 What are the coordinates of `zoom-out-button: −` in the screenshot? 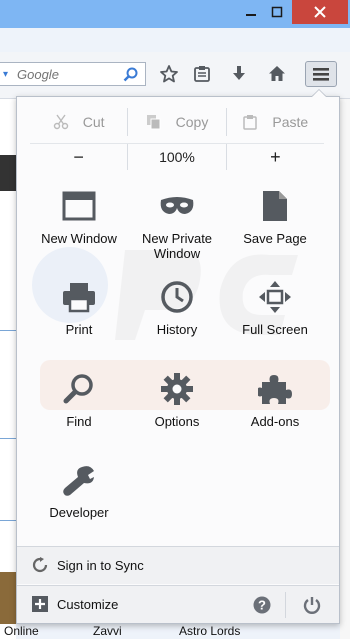 It's located at (79, 157).